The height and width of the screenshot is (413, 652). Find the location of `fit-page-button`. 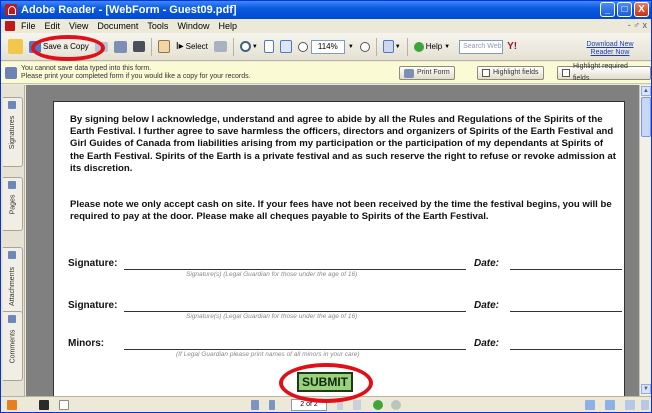

fit-page-button is located at coordinates (286, 47).